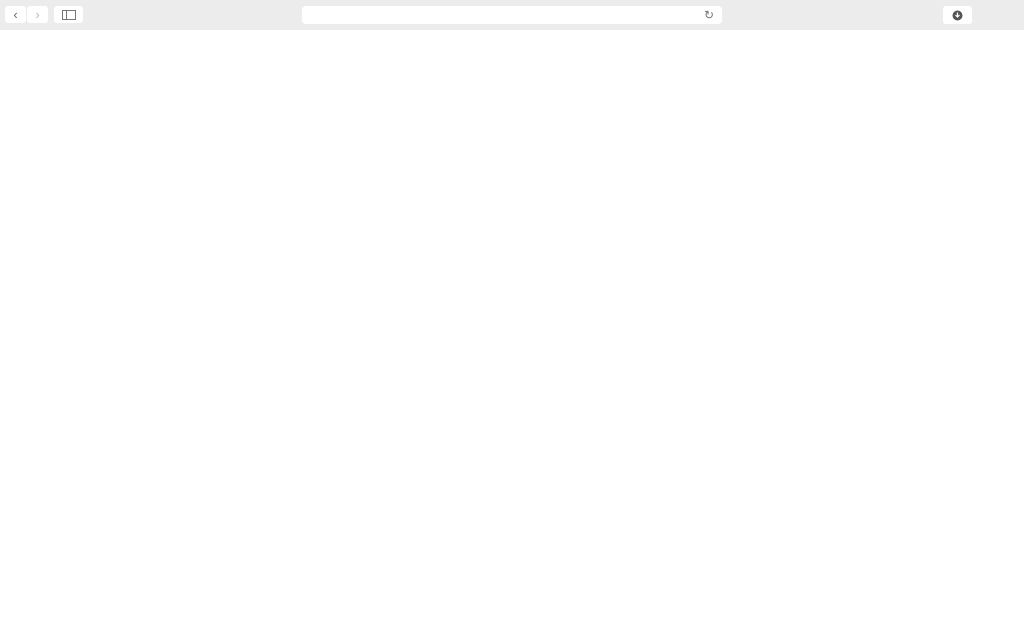  I want to click on browser-toolbar: ‹ › ↻, so click(512, 15).